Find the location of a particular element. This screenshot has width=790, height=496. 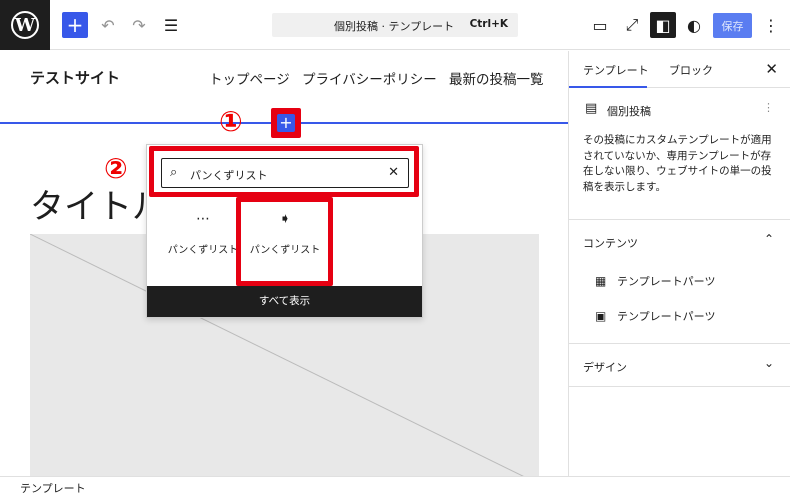

nav-item-top: トップページ is located at coordinates (249, 78).